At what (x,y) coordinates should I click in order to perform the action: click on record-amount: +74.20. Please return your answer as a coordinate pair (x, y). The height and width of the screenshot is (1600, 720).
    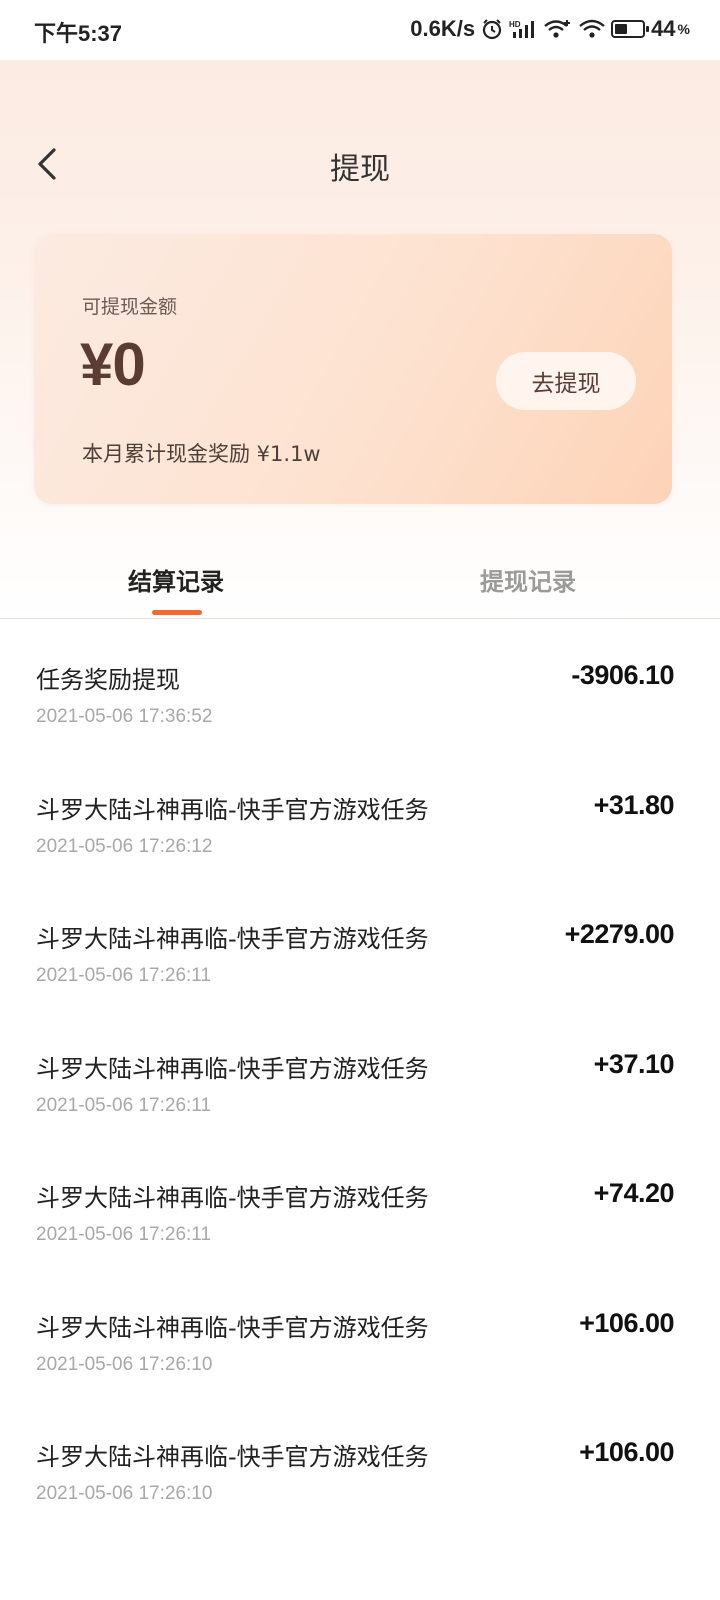
    Looking at the image, I should click on (634, 1193).